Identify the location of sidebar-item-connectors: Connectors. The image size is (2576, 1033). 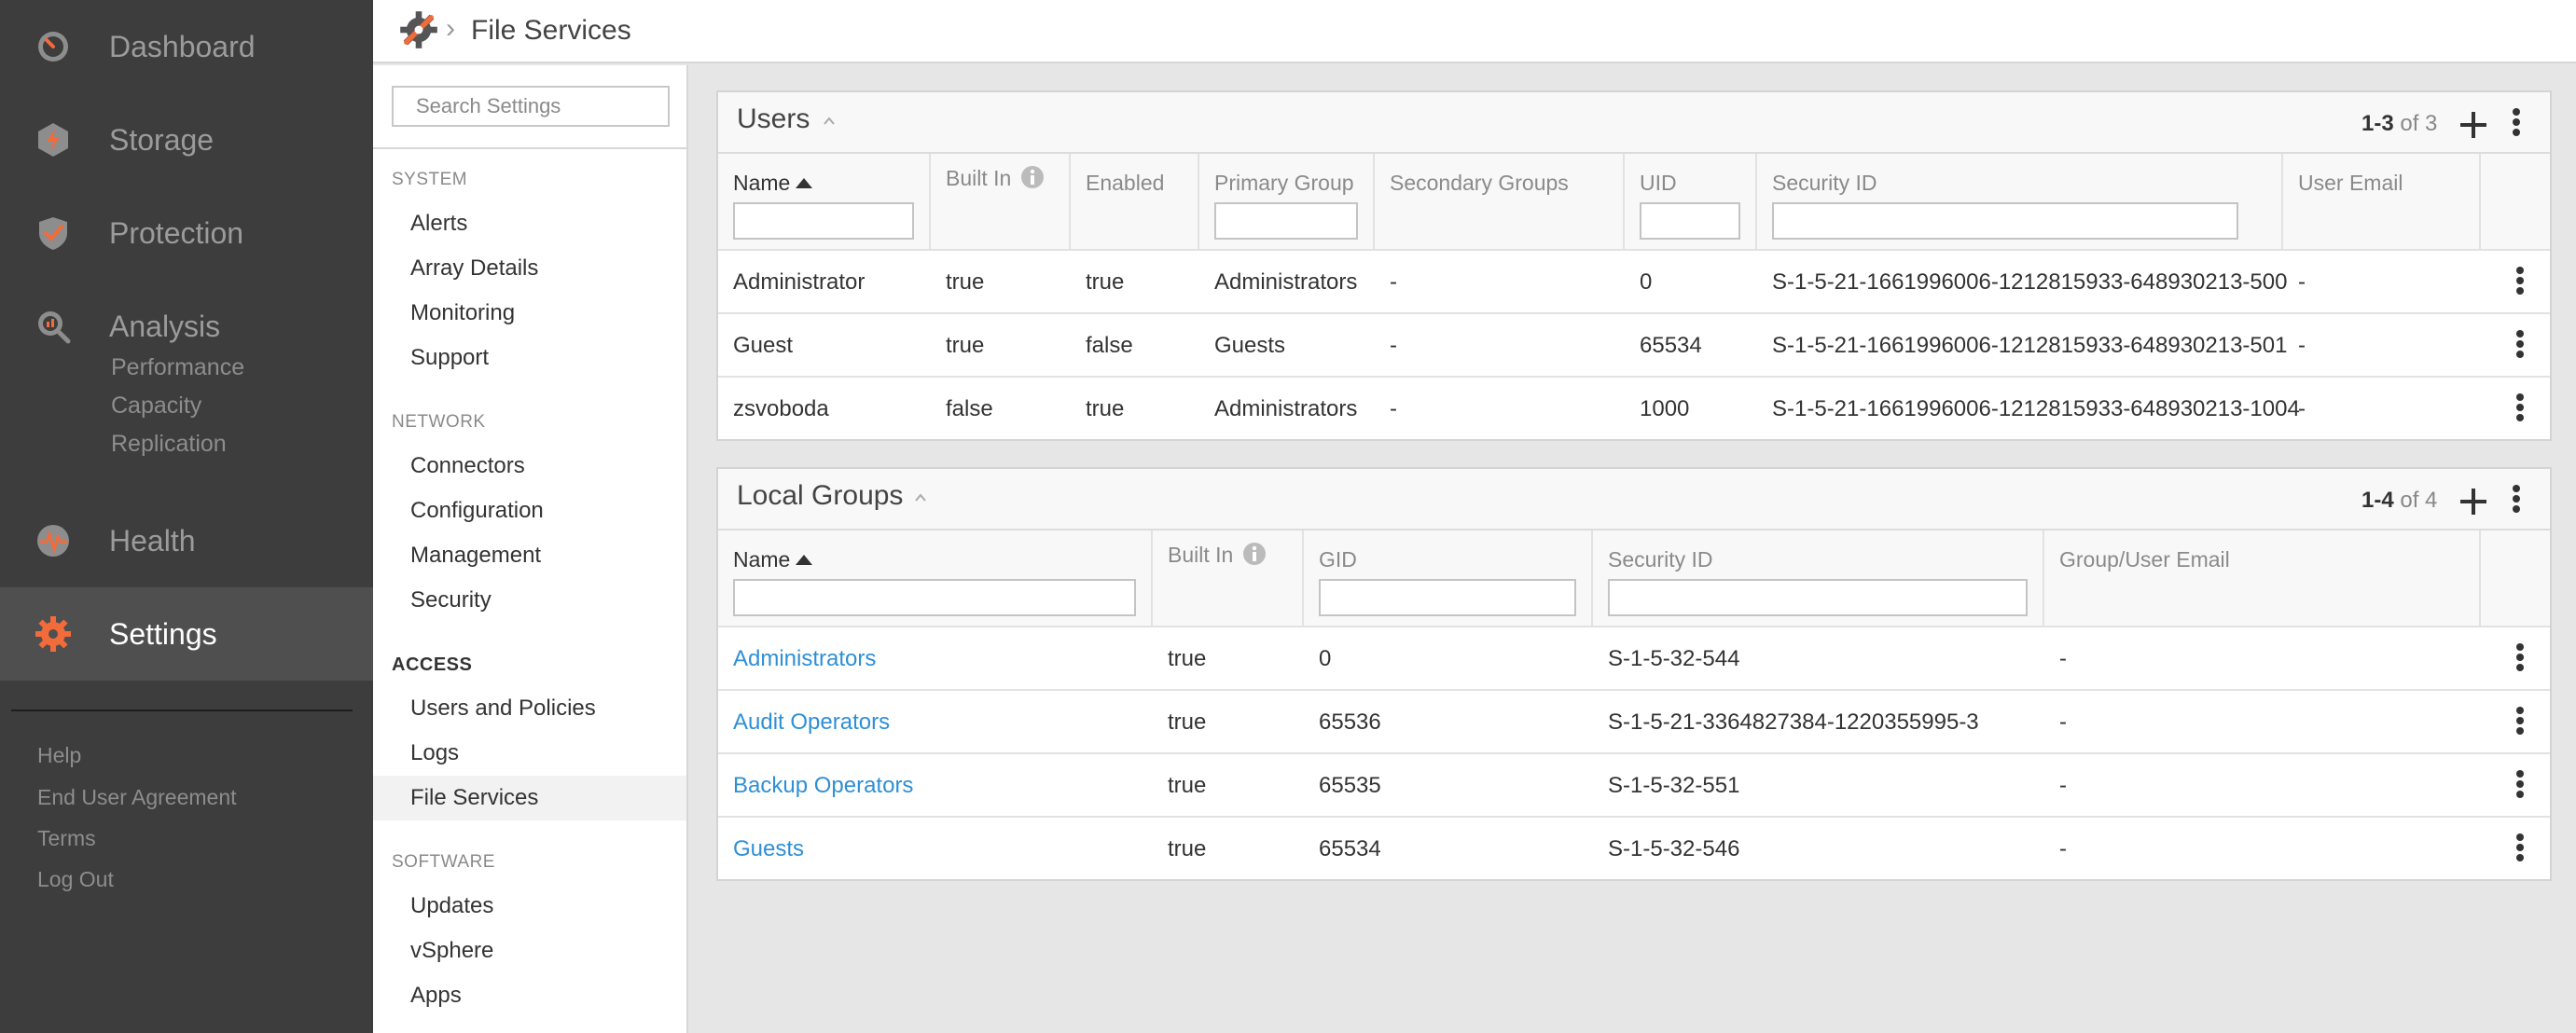
(529, 466).